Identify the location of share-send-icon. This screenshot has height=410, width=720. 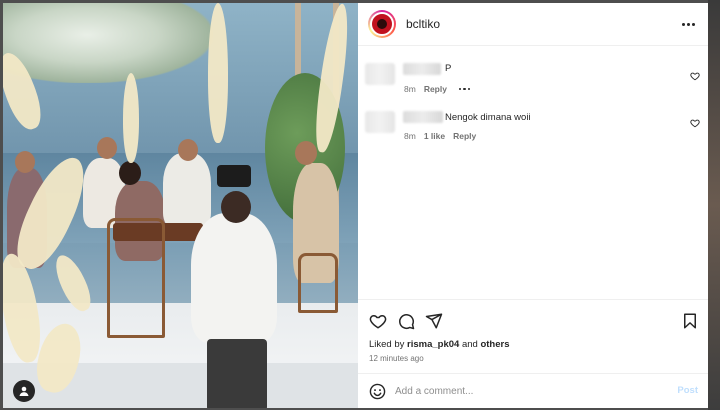
(434, 321).